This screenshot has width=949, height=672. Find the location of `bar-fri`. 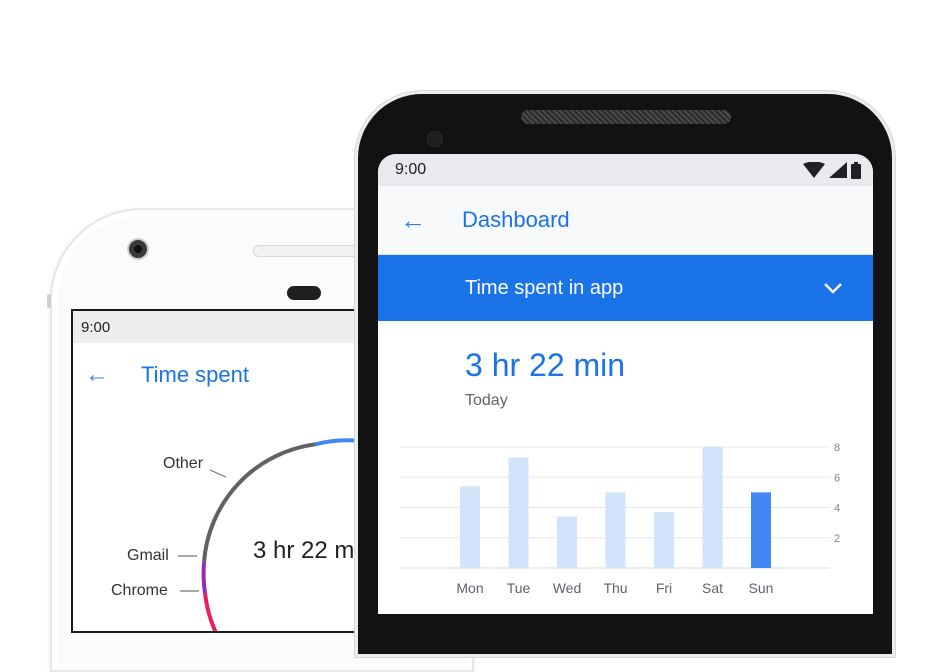

bar-fri is located at coordinates (664, 540).